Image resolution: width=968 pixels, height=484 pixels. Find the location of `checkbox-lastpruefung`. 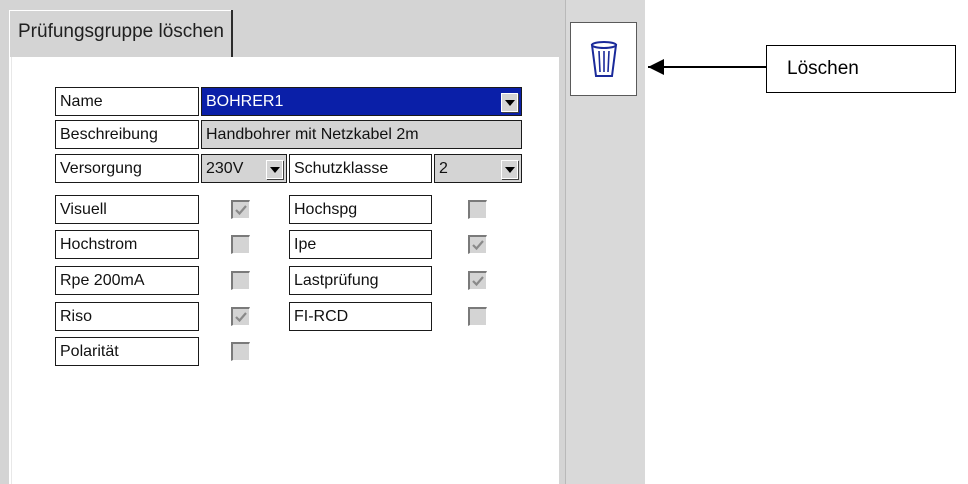

checkbox-lastpruefung is located at coordinates (477, 280).